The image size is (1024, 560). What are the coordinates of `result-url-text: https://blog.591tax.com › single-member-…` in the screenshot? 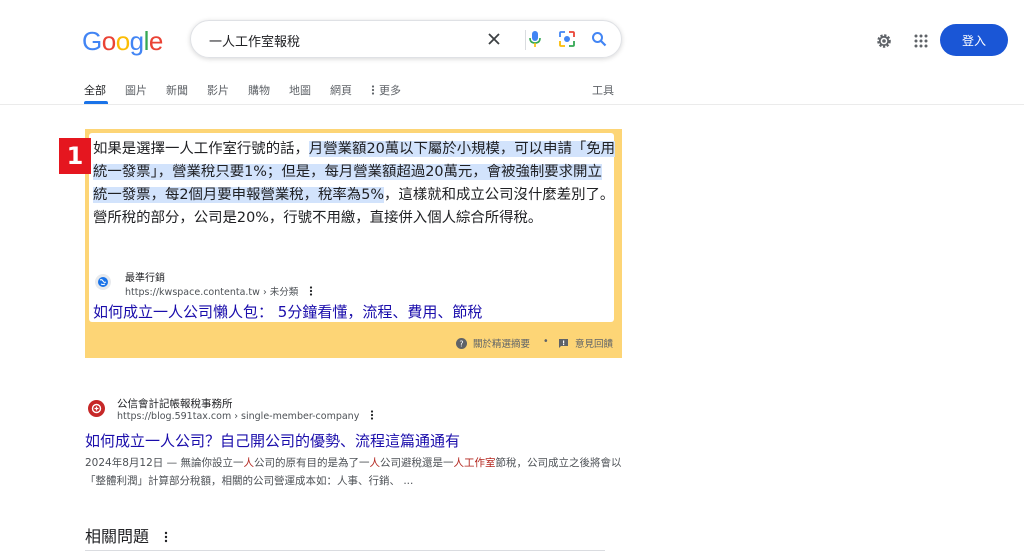 It's located at (238, 416).